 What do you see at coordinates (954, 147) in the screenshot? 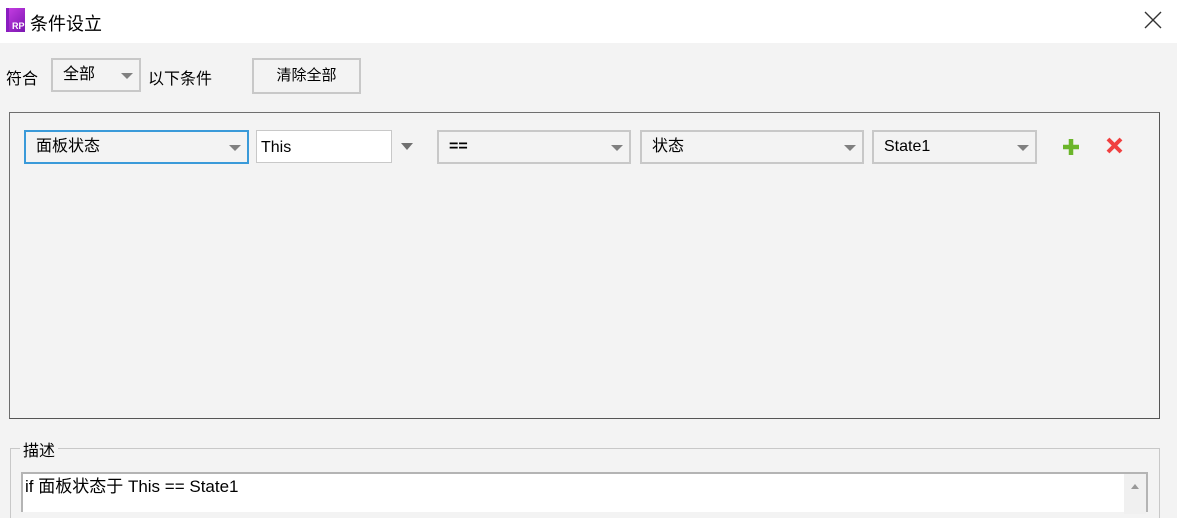
I see `value-select: State1` at bounding box center [954, 147].